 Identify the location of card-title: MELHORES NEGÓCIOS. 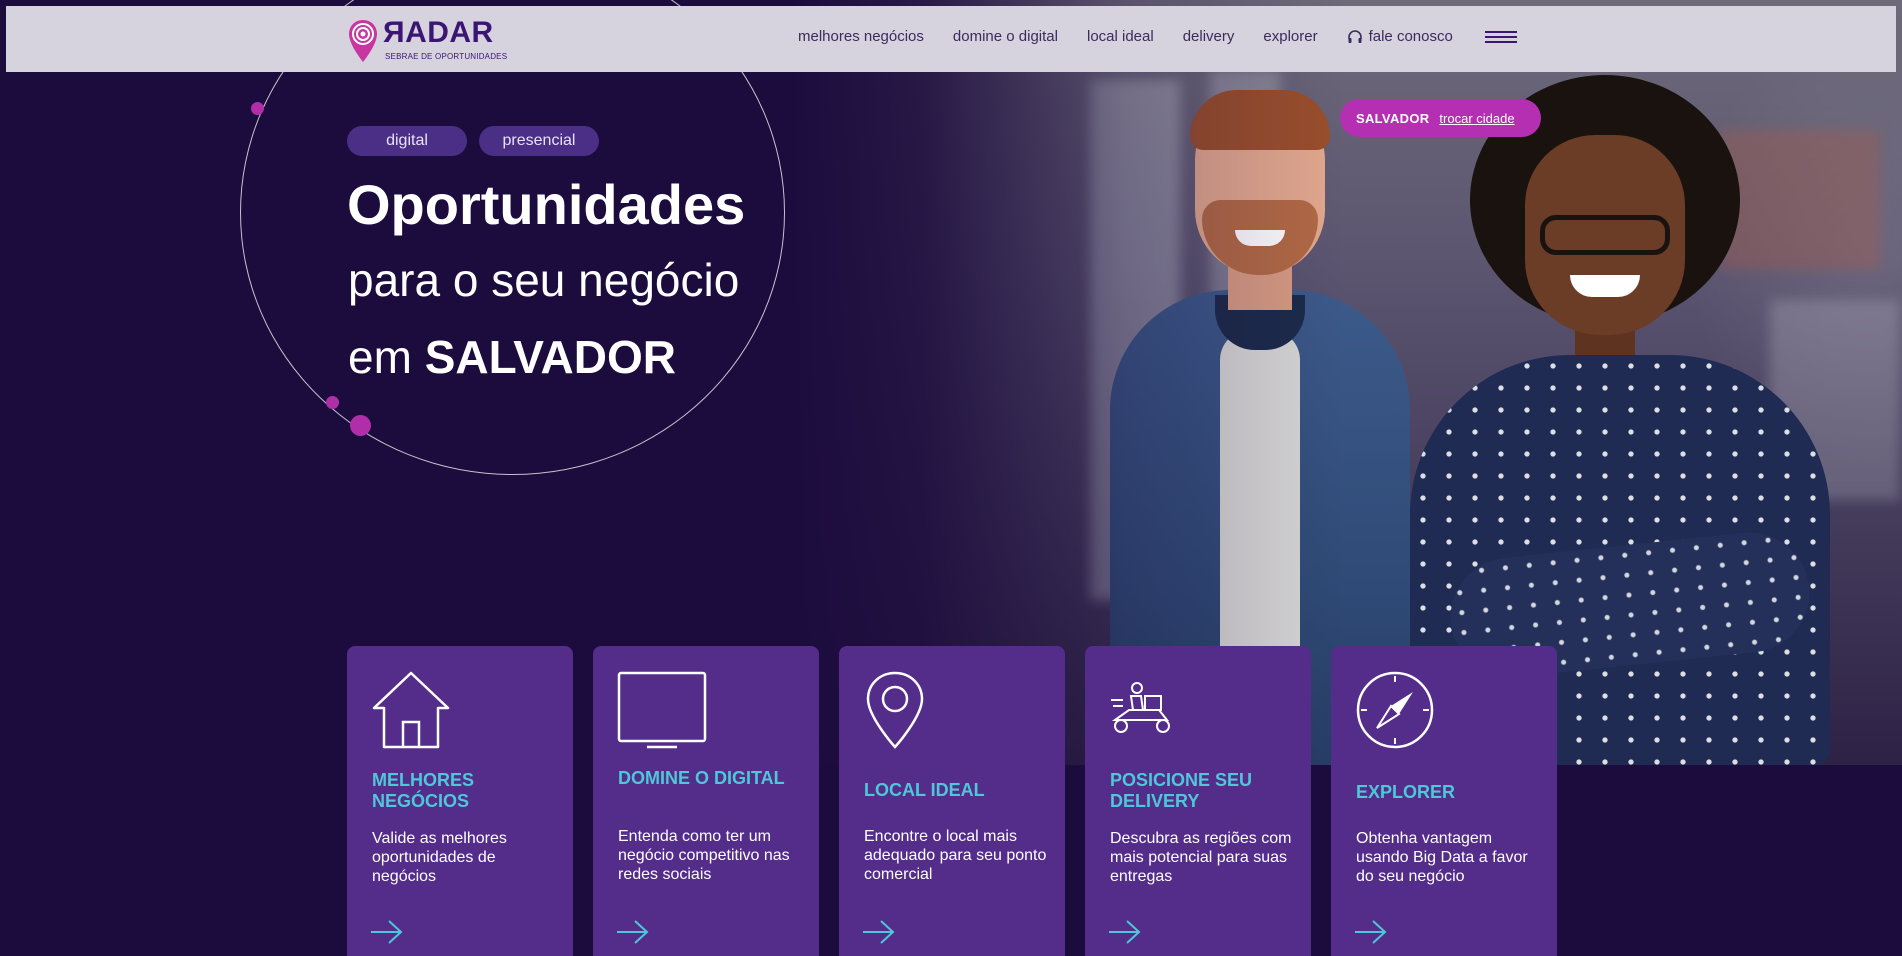
(423, 790).